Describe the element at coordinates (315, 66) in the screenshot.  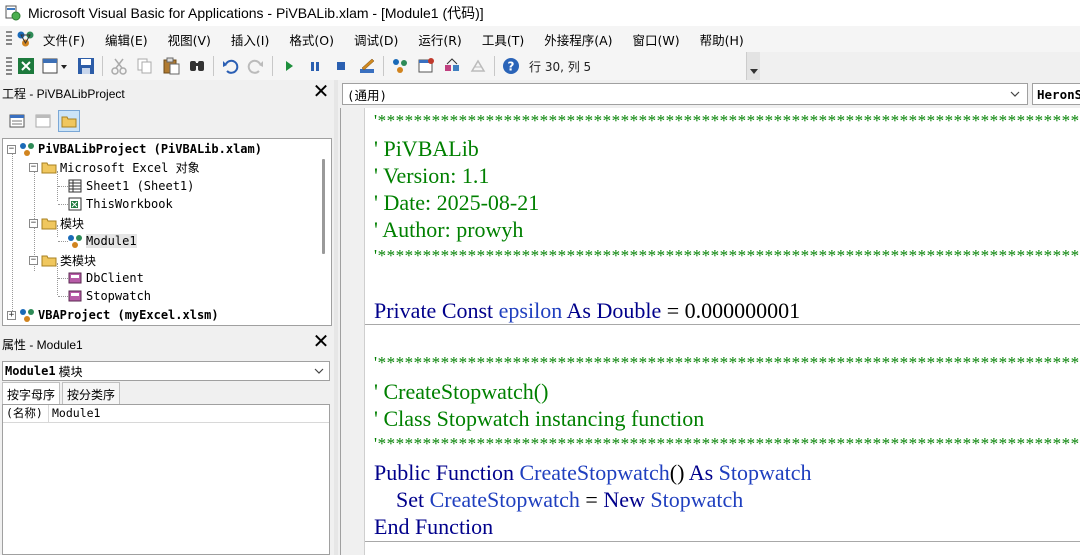
I see `break-icon` at that location.